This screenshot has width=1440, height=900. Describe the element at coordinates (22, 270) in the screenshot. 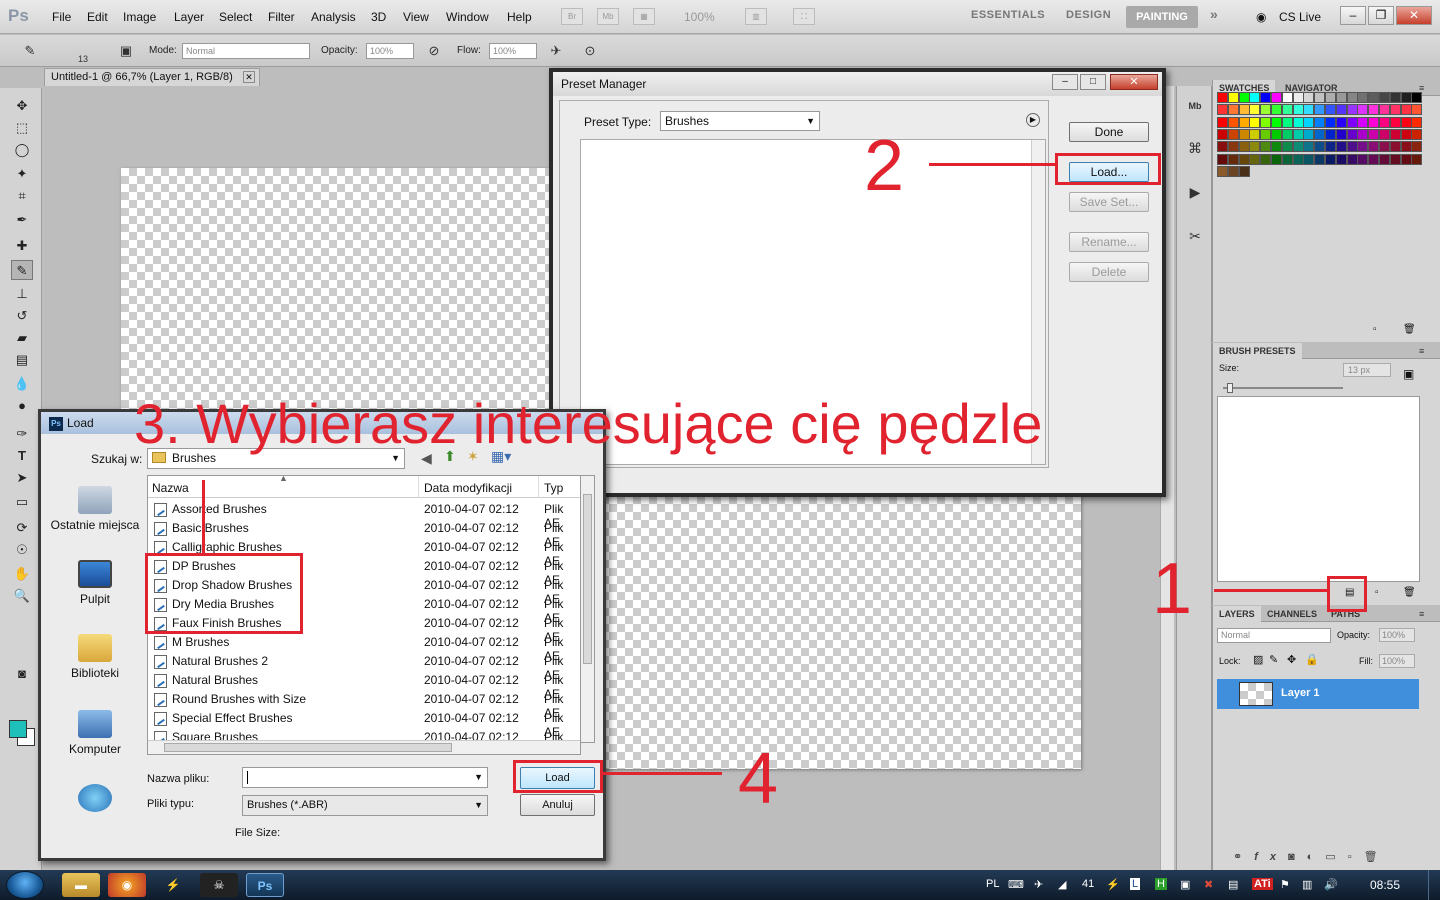

I see `brush-tool-icon: ✎` at that location.